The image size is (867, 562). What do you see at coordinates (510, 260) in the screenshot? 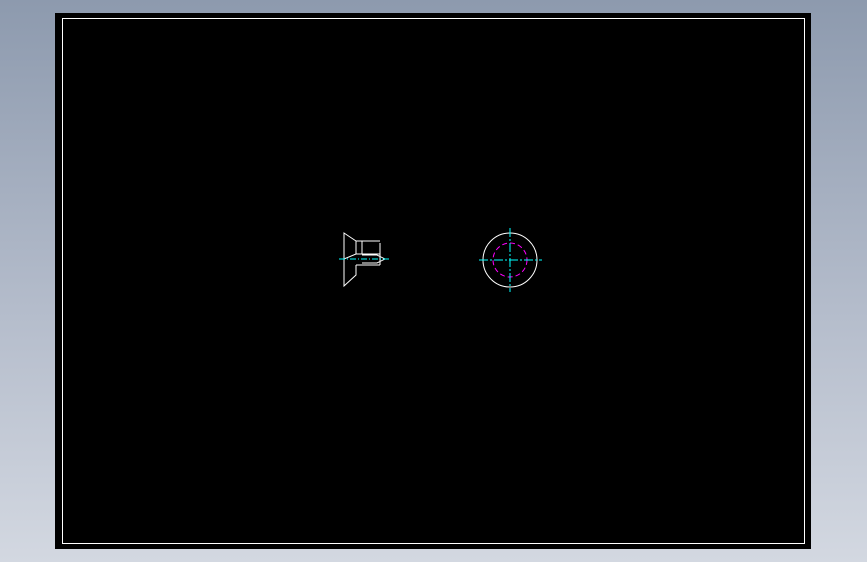
I see `screw-front-view` at bounding box center [510, 260].